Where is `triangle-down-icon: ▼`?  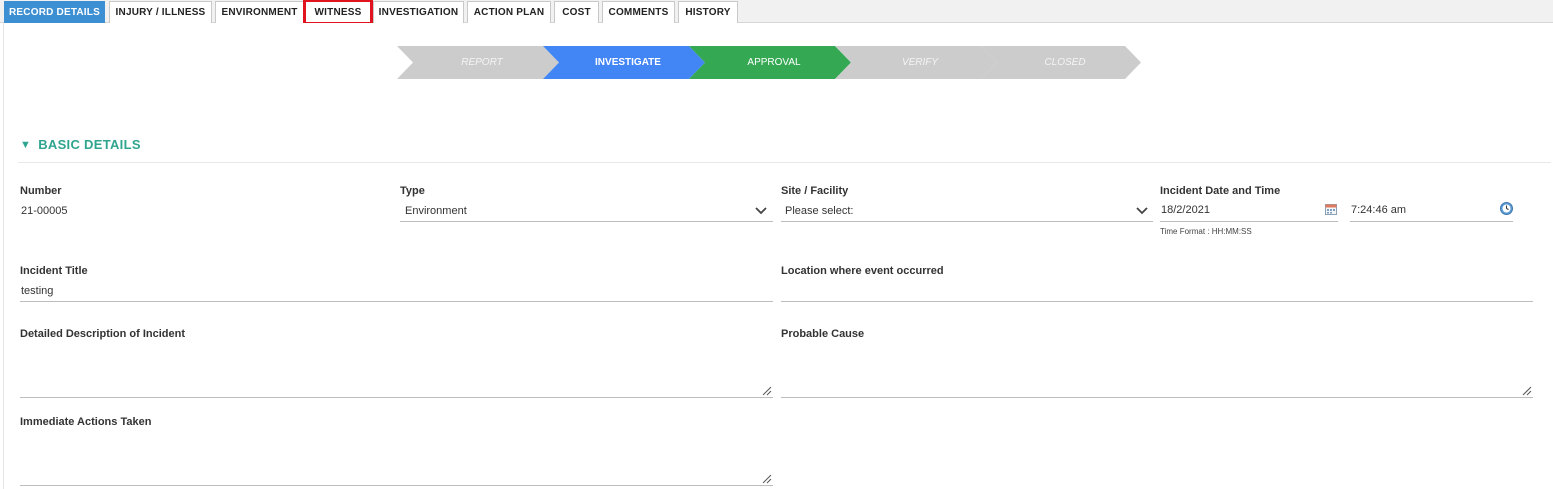 triangle-down-icon: ▼ is located at coordinates (26, 144).